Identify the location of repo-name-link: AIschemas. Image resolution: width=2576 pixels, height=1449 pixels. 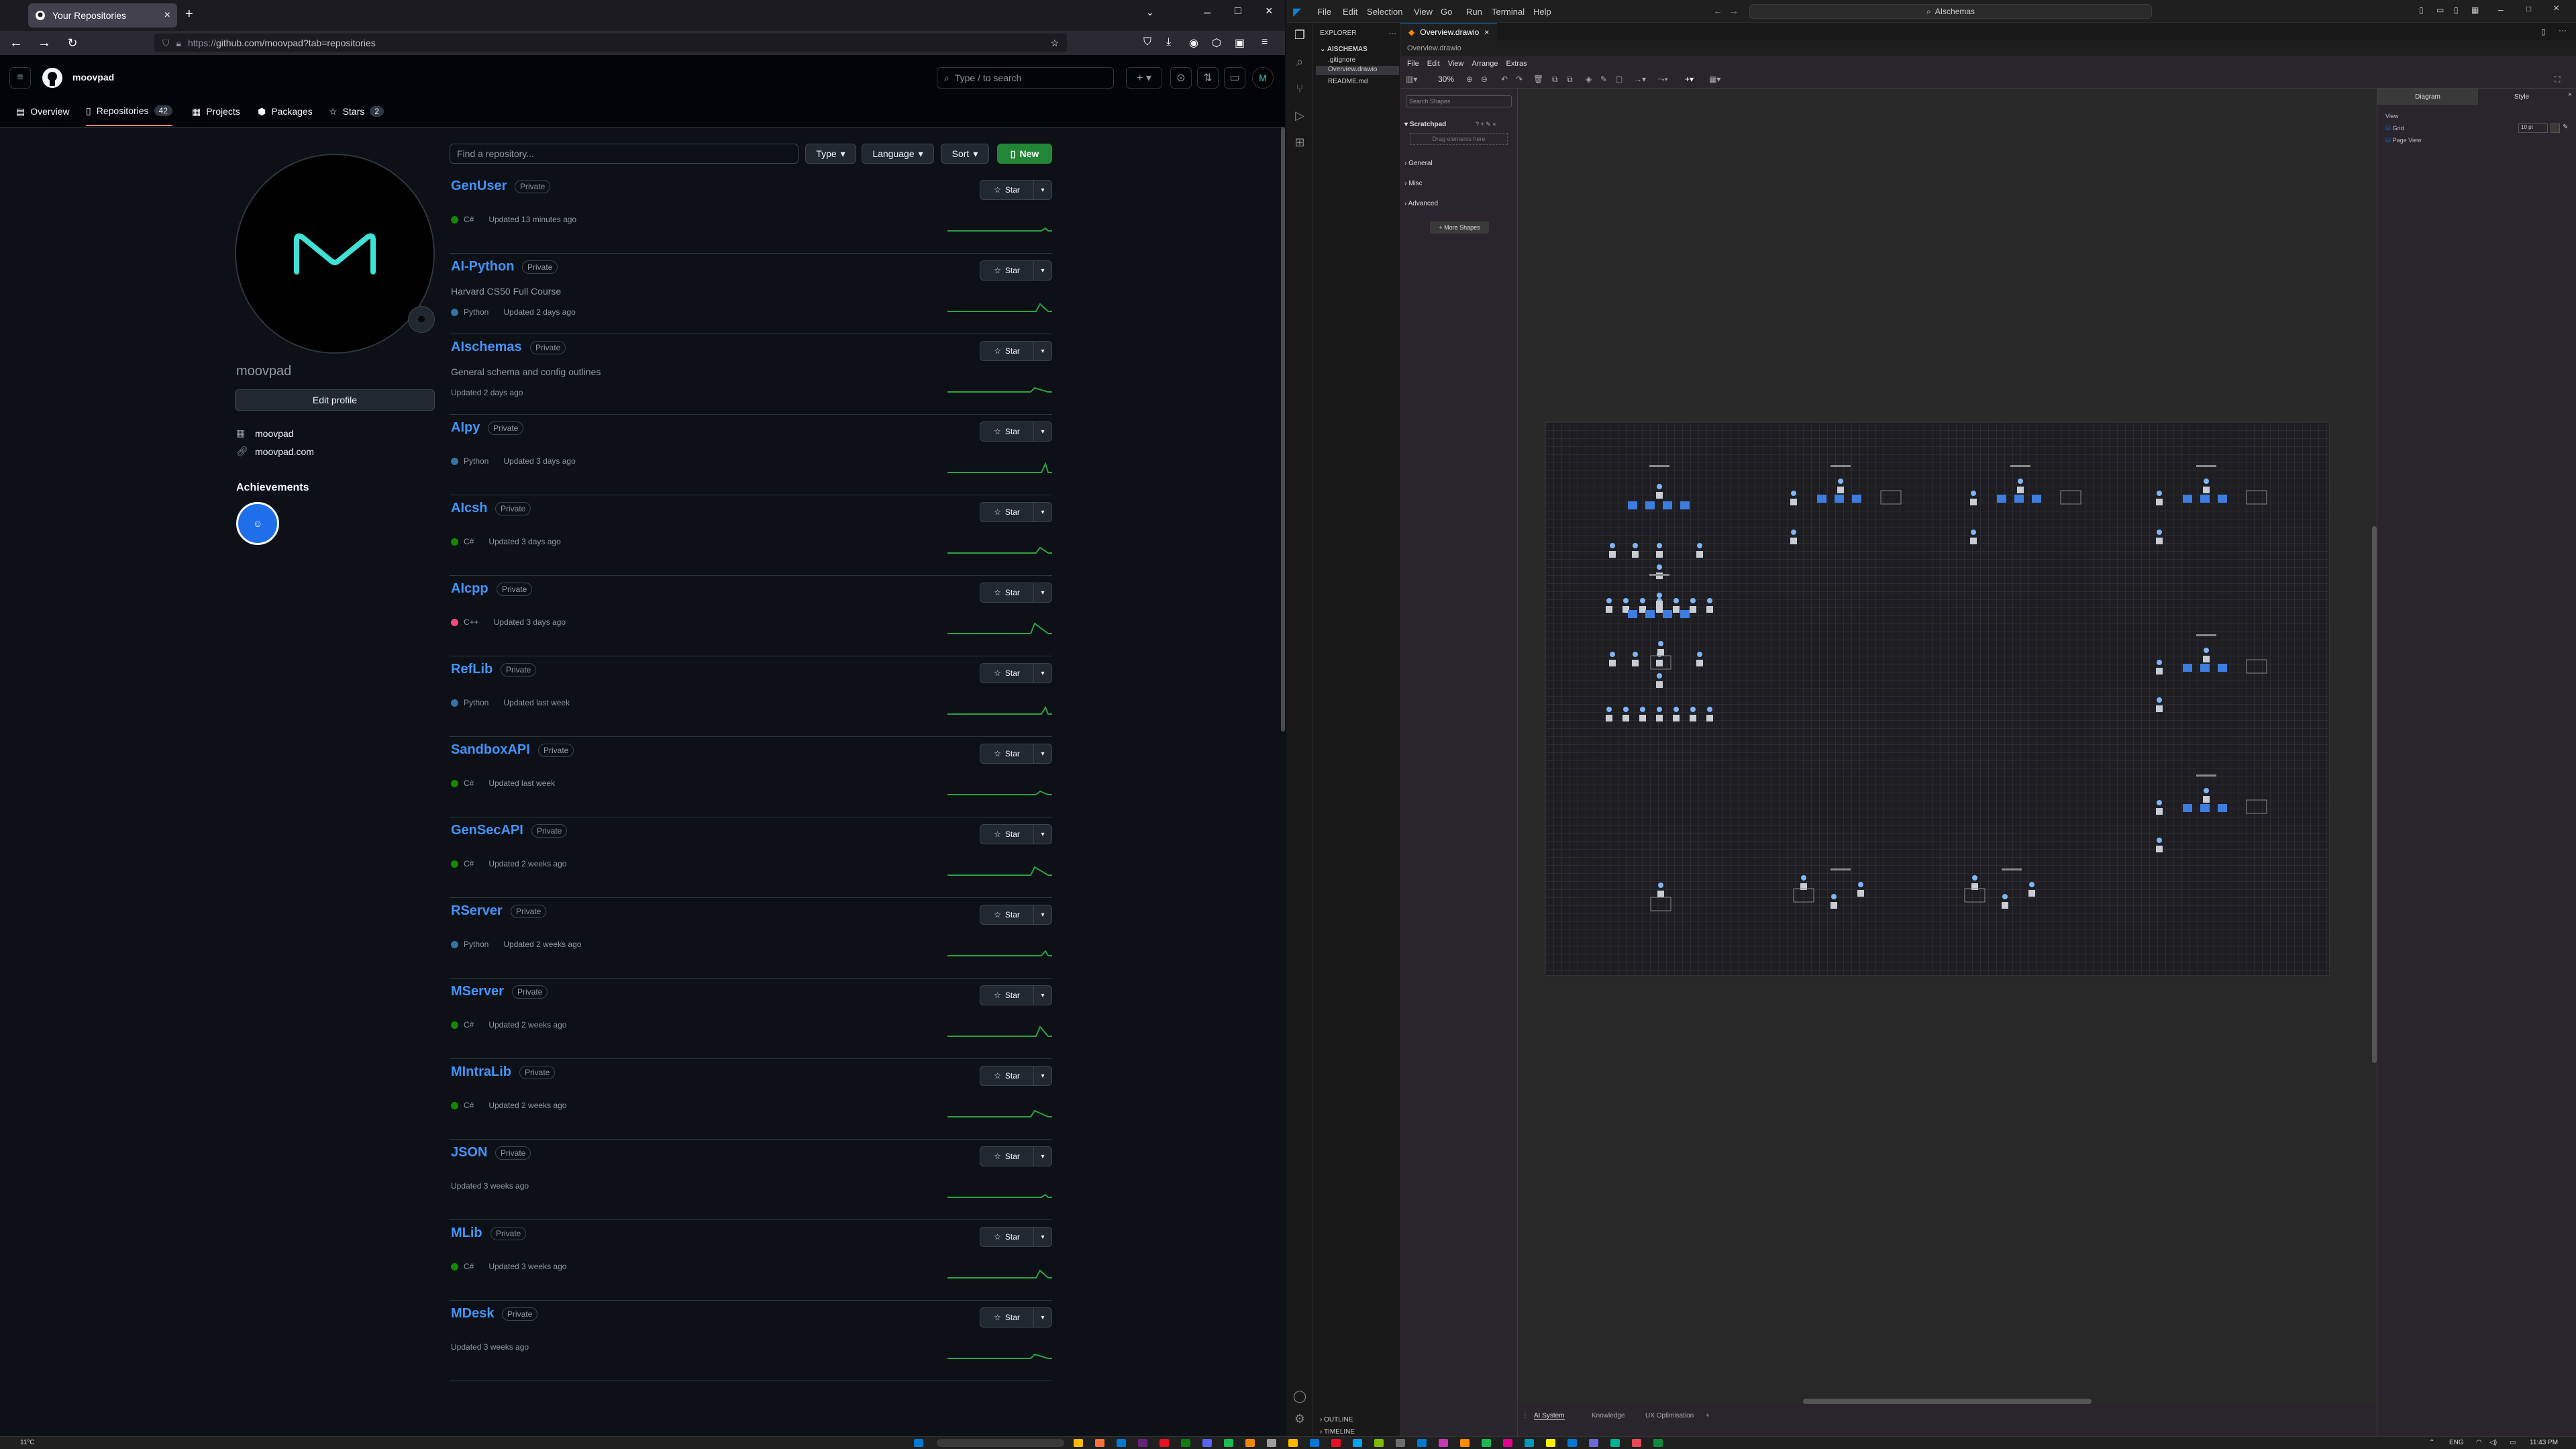
(486, 347).